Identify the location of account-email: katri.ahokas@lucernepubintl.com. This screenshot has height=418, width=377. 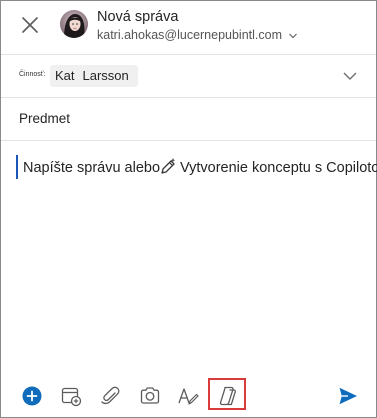
(190, 35).